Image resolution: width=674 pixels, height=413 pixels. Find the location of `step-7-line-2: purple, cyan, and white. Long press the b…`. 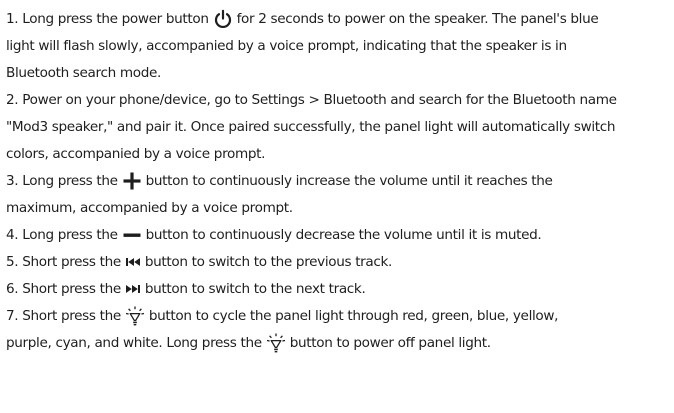

step-7-line-2: purple, cyan, and white. Long press the b… is located at coordinates (340, 343).